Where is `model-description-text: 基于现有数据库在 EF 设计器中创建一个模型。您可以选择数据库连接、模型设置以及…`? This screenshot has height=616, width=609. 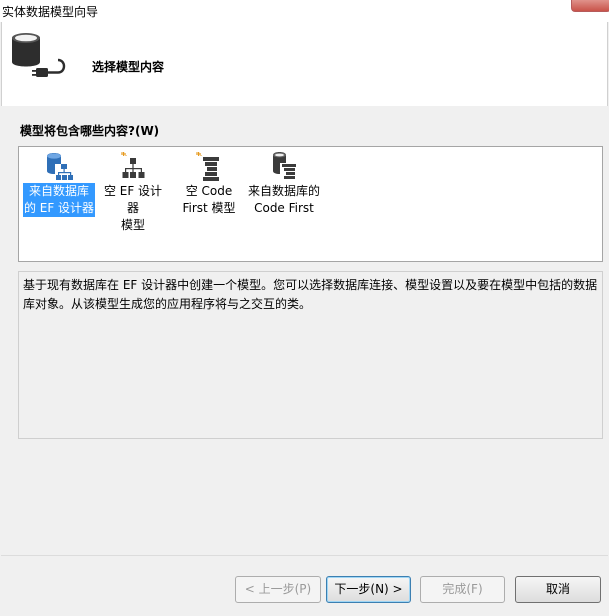
model-description-text: 基于现有数据库在 EF 设计器中创建一个模型。您可以选择数据库连接、模型设置以及… is located at coordinates (310, 294).